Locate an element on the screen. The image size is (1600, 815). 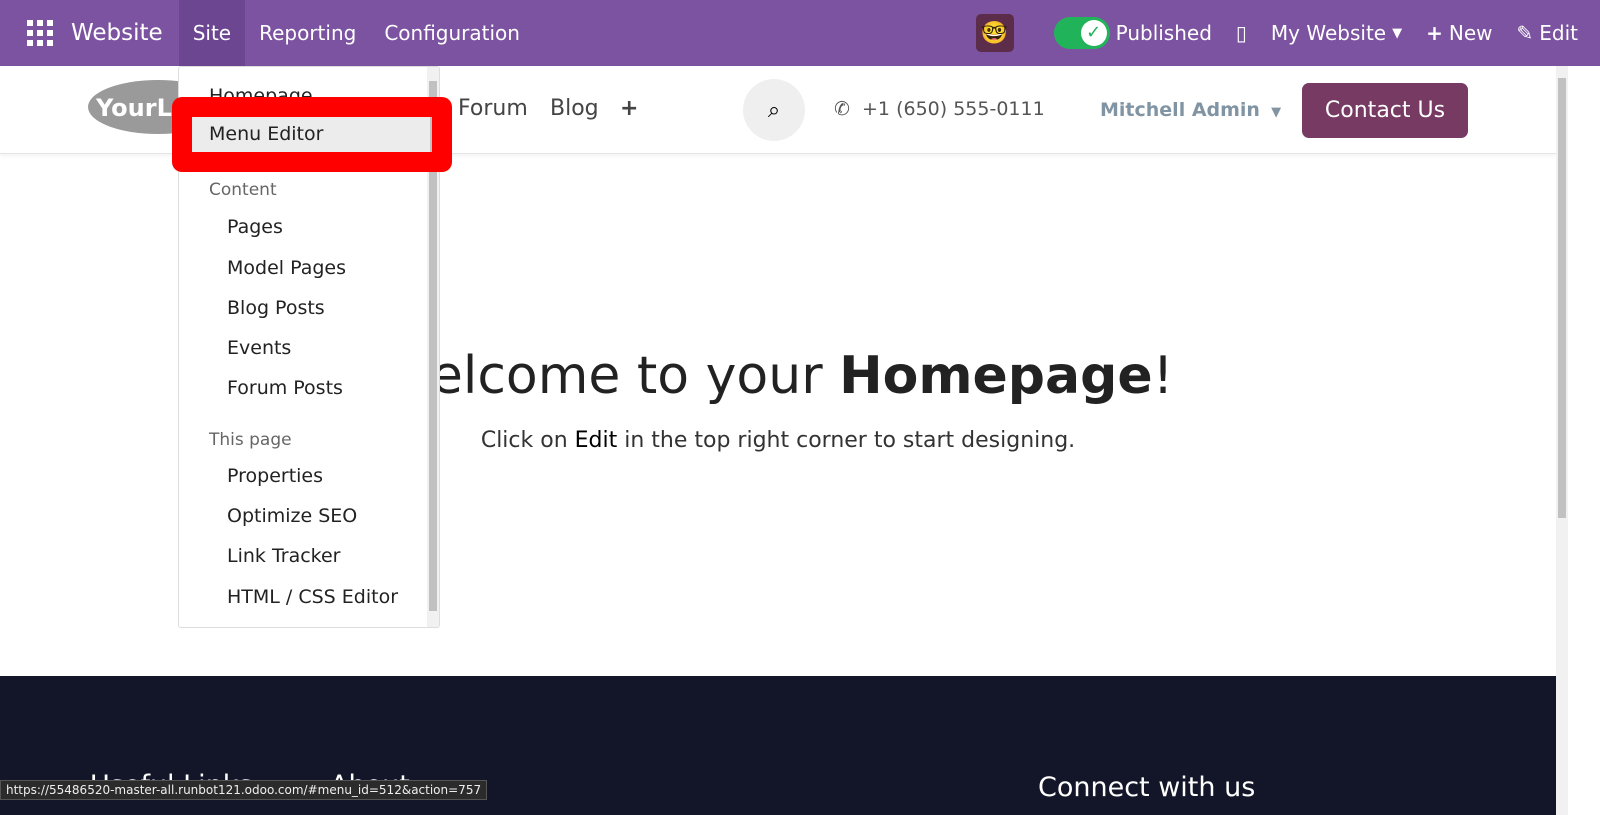
user-menu: Mitchell Admin ▼ is located at coordinates (1190, 110).